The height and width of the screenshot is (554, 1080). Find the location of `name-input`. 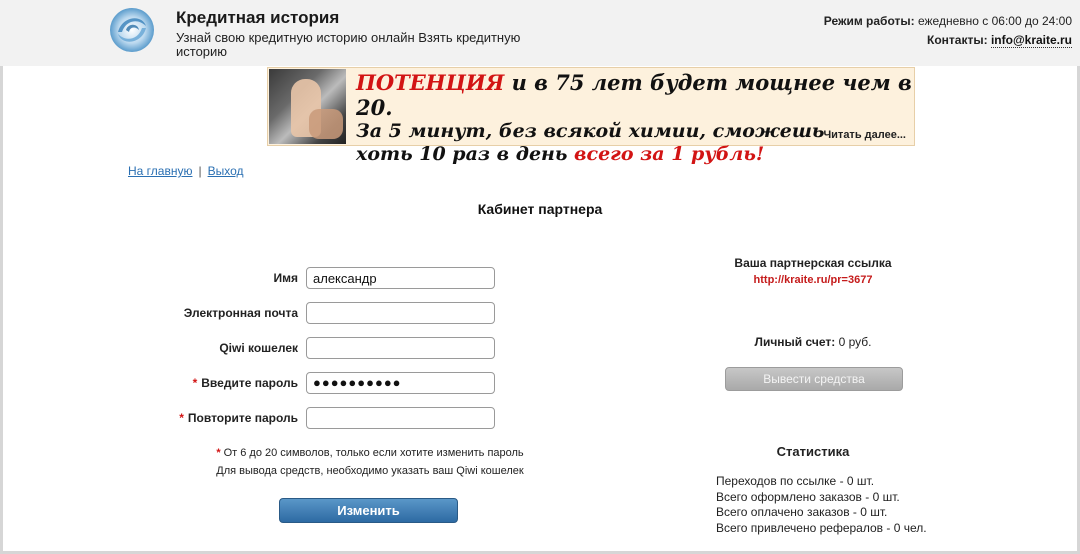

name-input is located at coordinates (400, 278).